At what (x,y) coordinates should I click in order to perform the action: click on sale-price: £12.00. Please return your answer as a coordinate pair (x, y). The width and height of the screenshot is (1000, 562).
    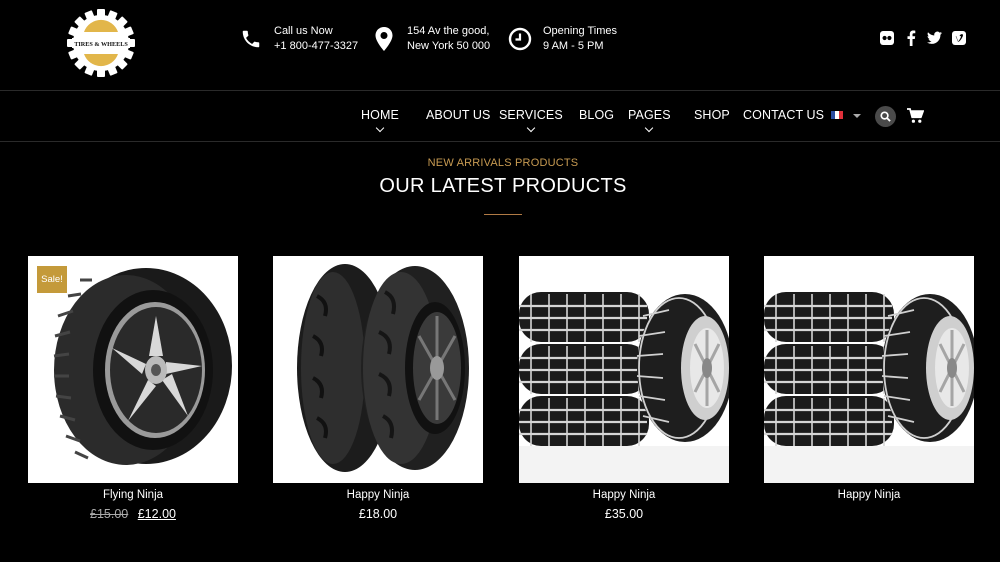
    Looking at the image, I should click on (156, 514).